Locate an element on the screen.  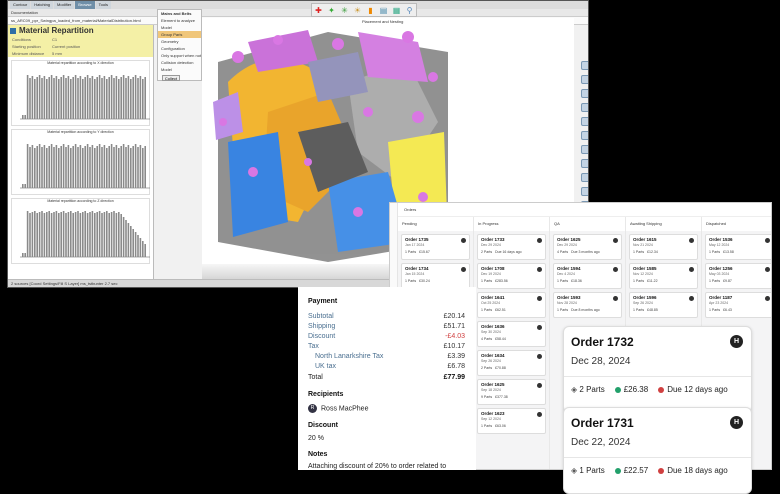
order-meta: 1 Parts £13.58 is located at coordinates (739, 252).